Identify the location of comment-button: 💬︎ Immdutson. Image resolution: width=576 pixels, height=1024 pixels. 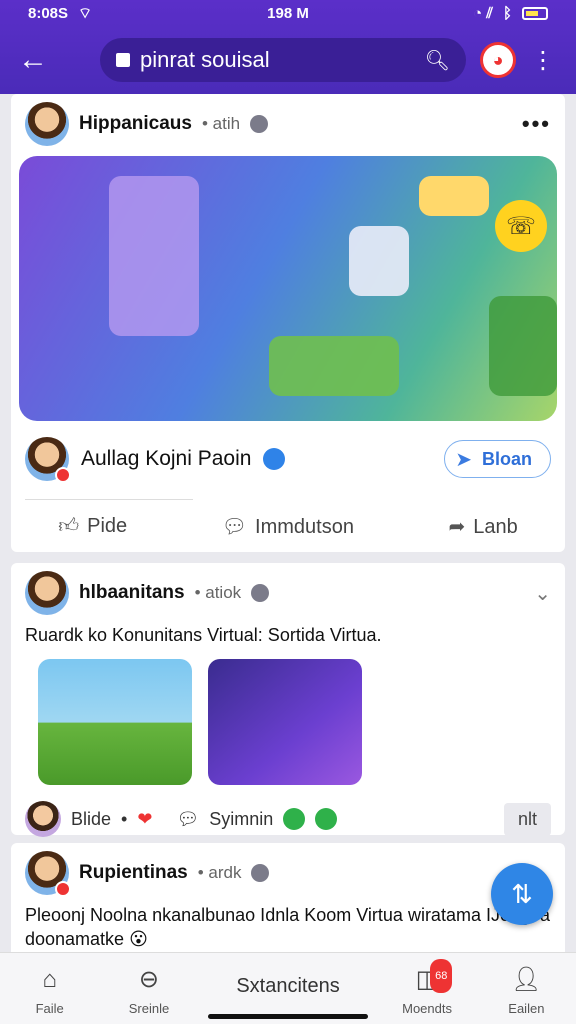
(288, 526).